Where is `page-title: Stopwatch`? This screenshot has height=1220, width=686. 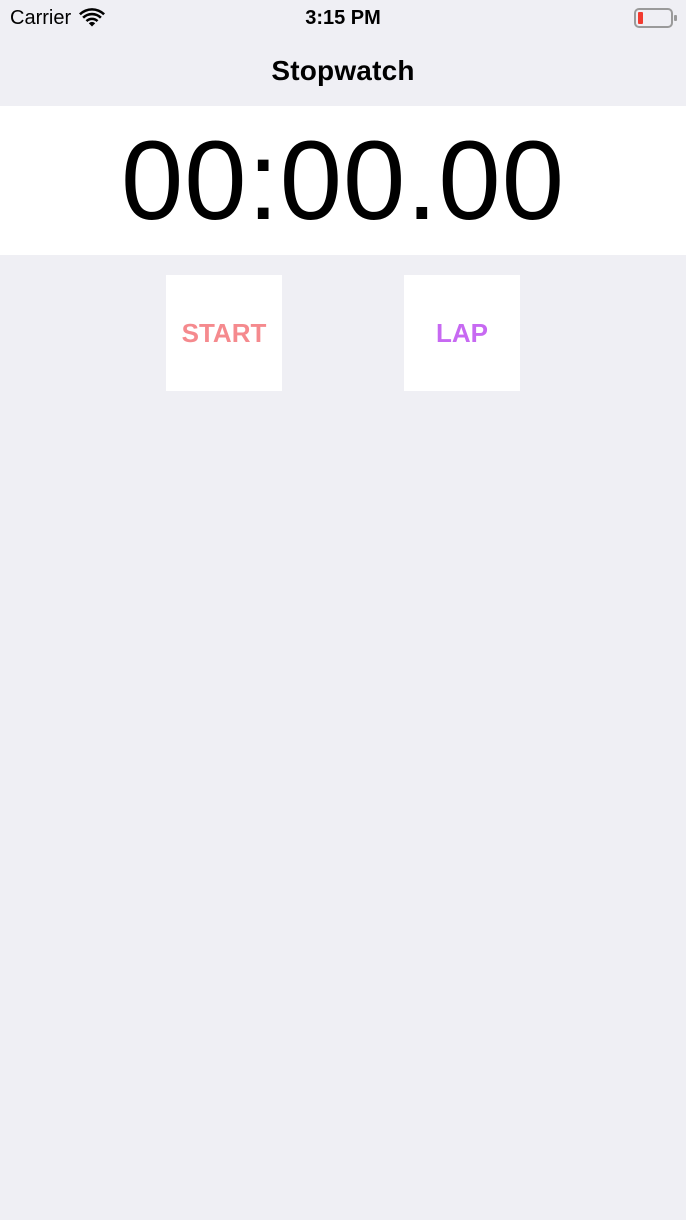 page-title: Stopwatch is located at coordinates (343, 70).